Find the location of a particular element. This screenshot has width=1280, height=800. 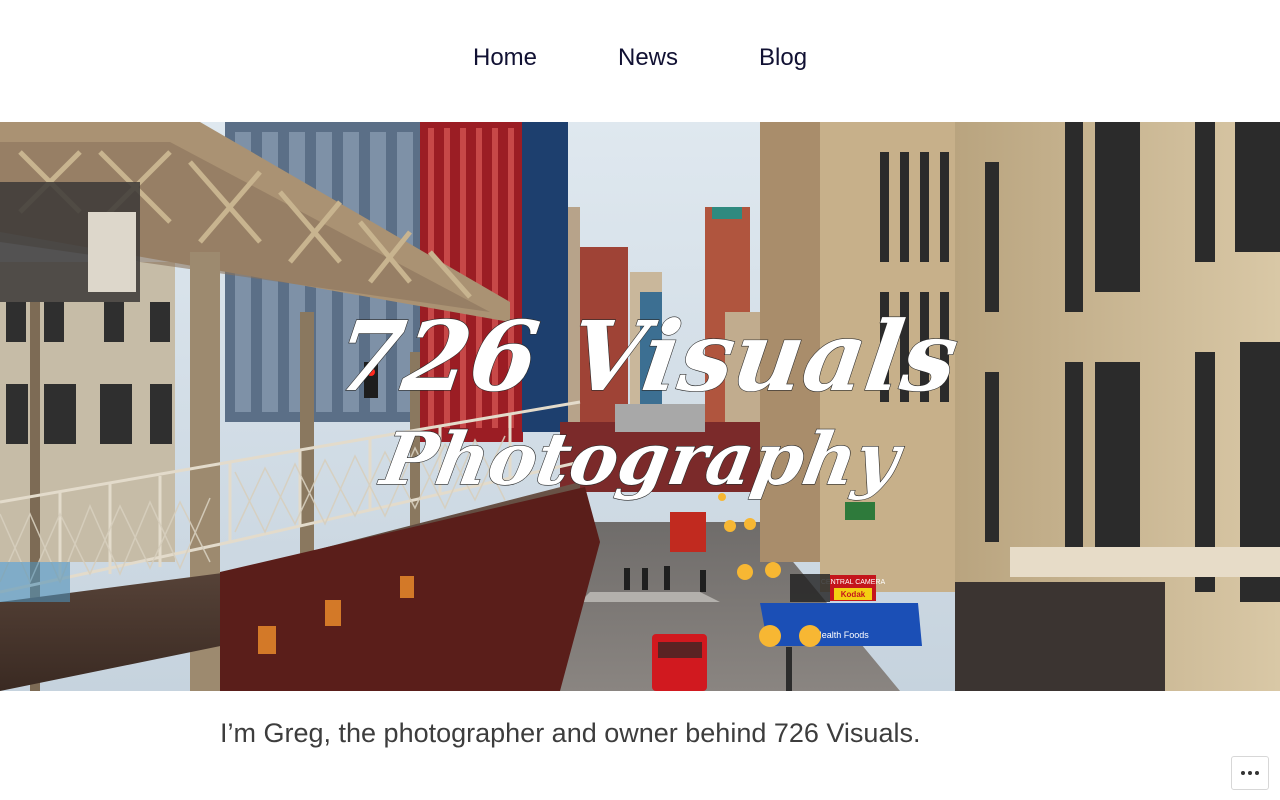

nav-news-link: News is located at coordinates (648, 58).